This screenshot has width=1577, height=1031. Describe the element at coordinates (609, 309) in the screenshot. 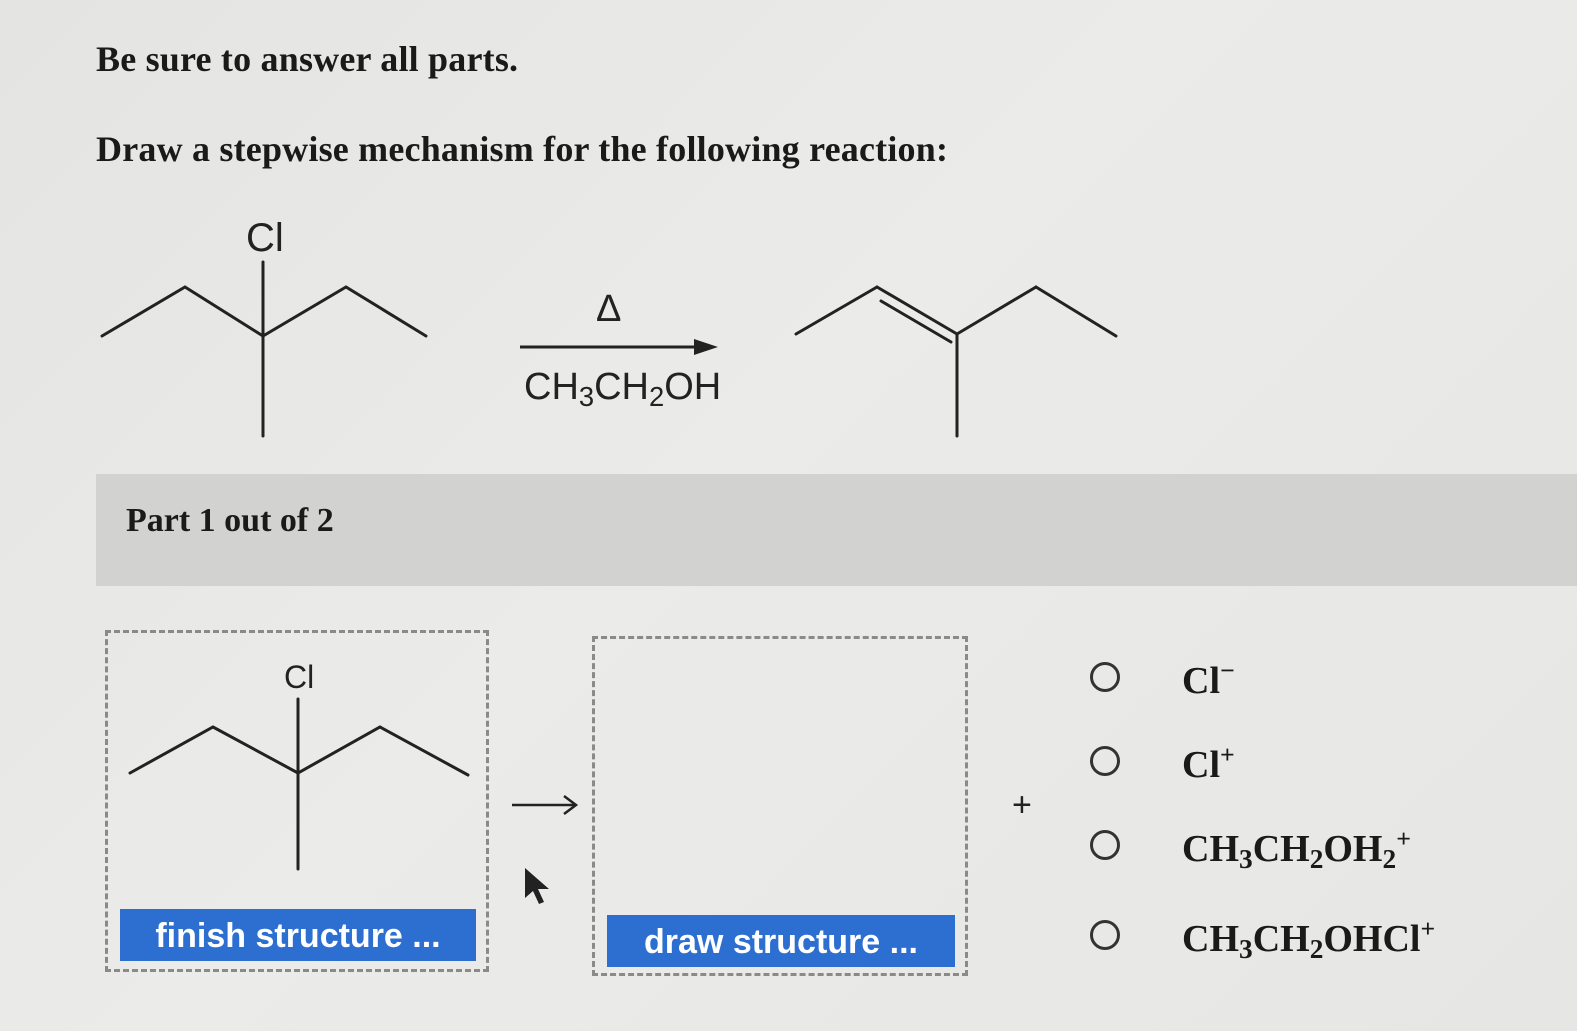

I see `heat-symbol: Δ` at that location.